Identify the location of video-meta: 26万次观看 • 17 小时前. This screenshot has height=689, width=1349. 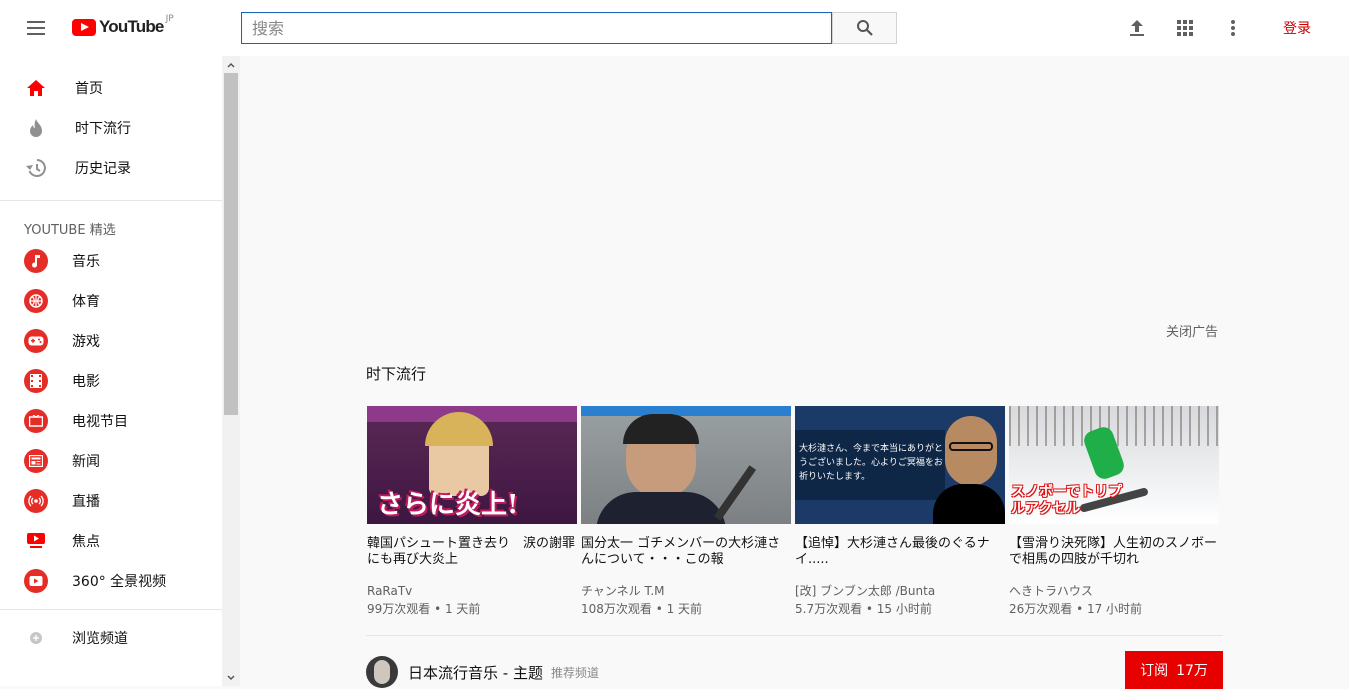
(1076, 609).